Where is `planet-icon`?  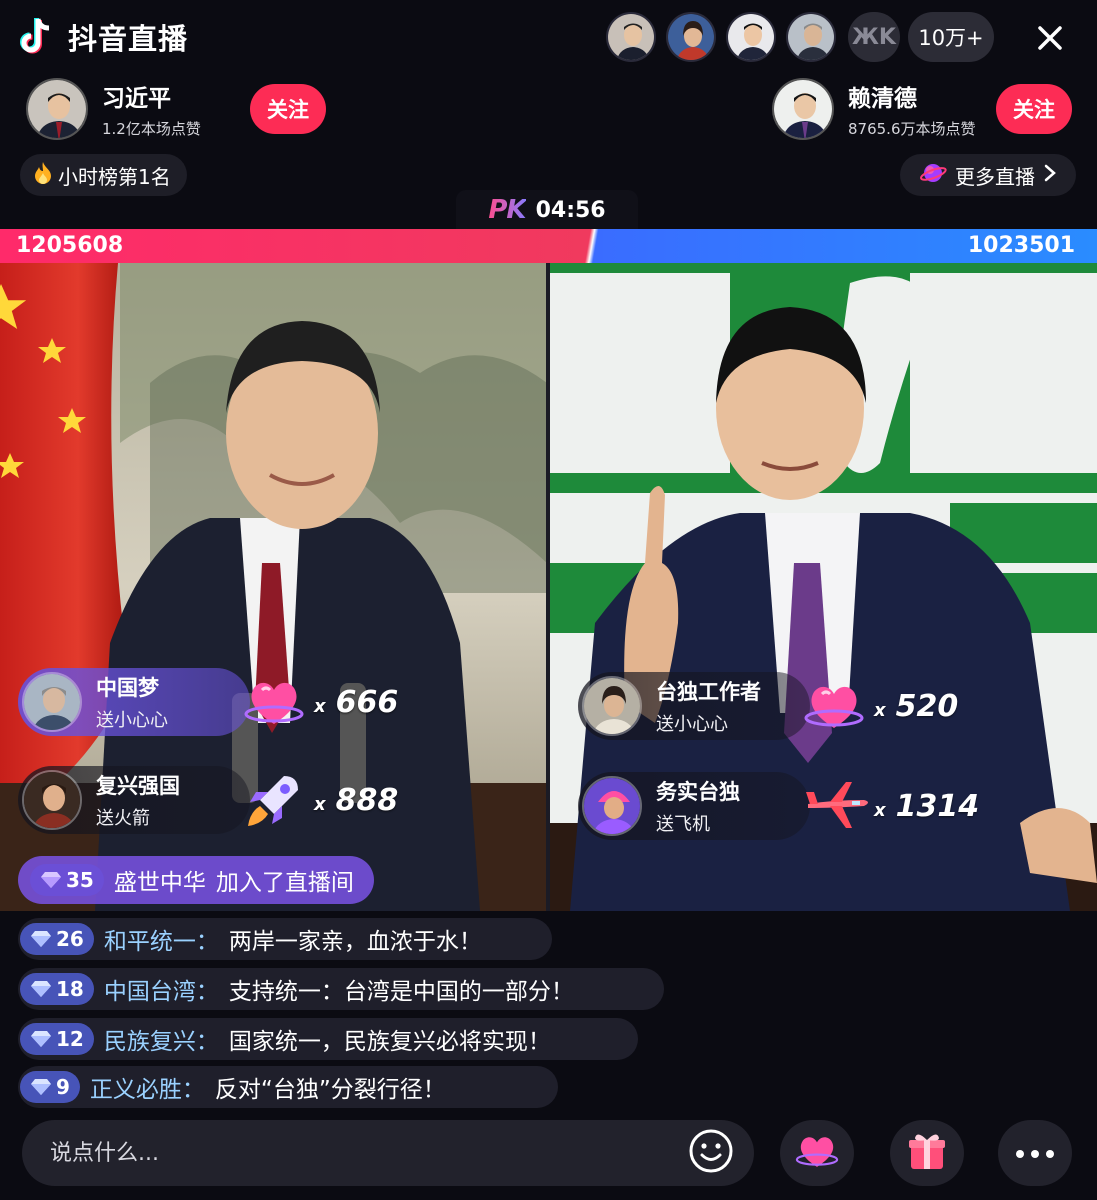 planet-icon is located at coordinates (933, 175).